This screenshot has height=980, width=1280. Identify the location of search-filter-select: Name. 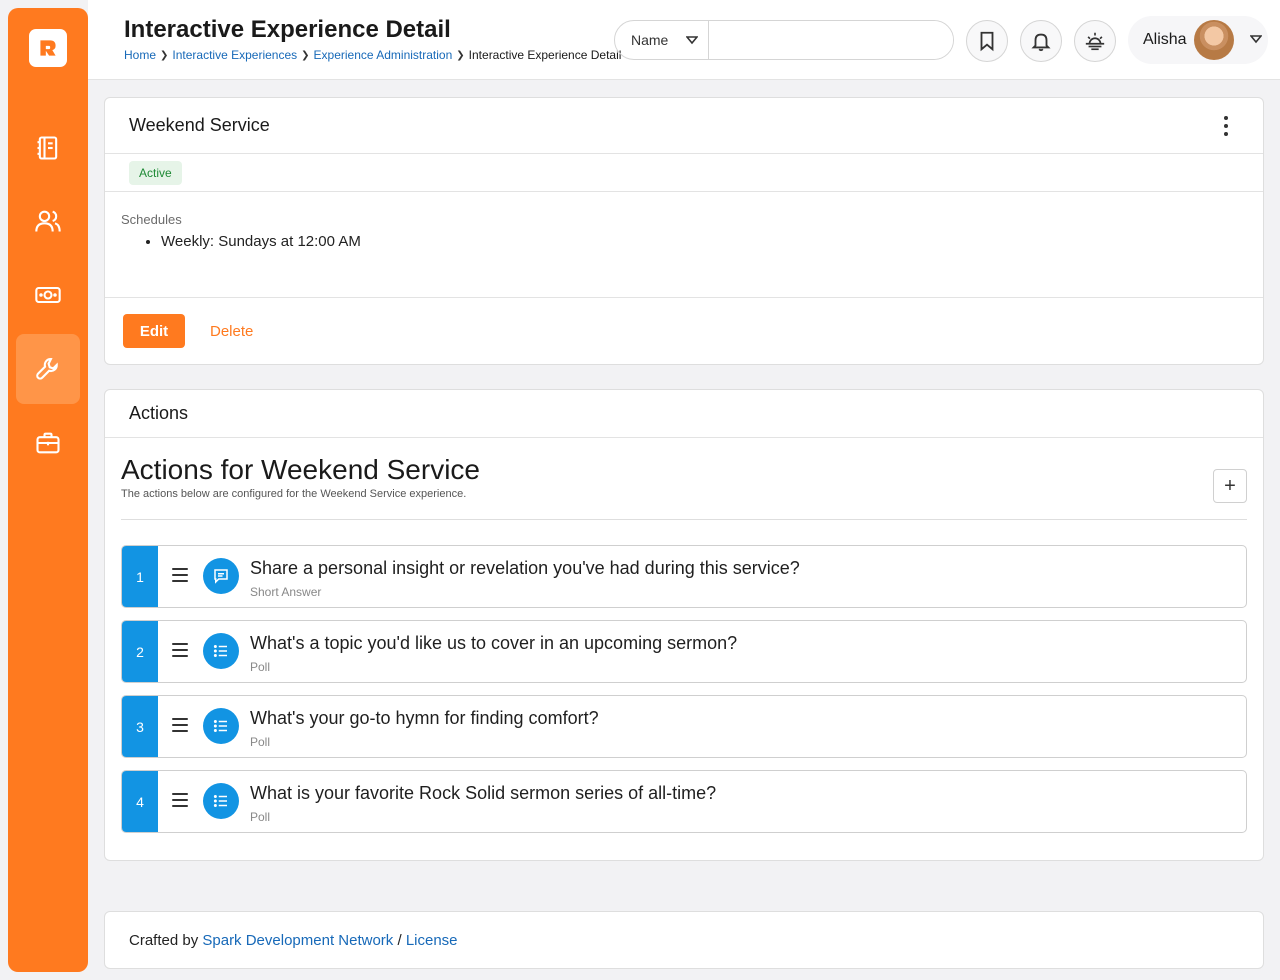
(662, 40).